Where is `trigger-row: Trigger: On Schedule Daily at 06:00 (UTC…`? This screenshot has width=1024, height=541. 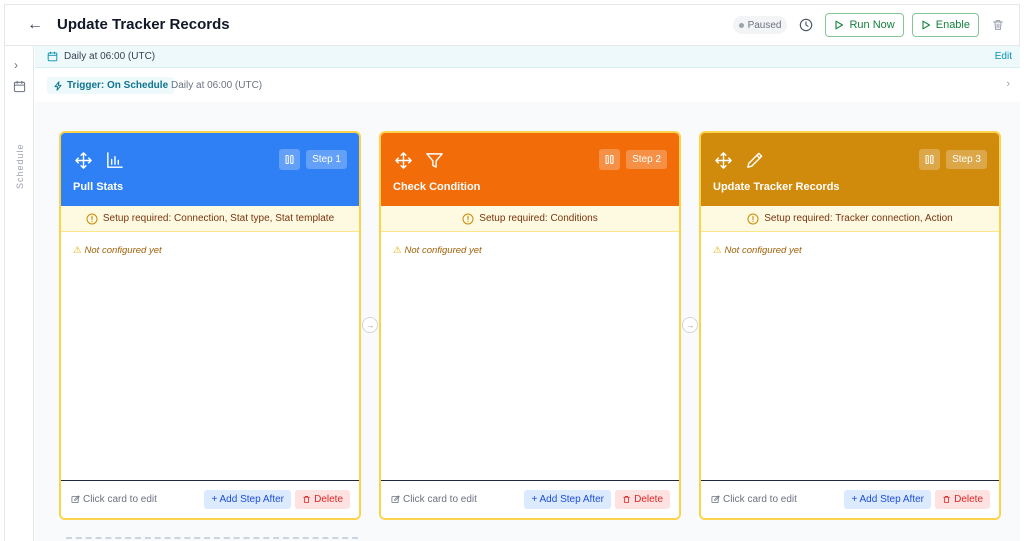
trigger-row: Trigger: On Schedule Daily at 06:00 (UTC… is located at coordinates (527, 85).